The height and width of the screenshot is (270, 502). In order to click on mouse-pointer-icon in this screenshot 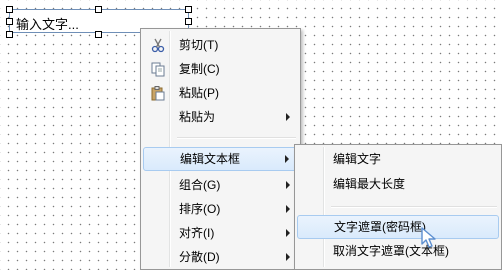, I will do `click(428, 237)`.